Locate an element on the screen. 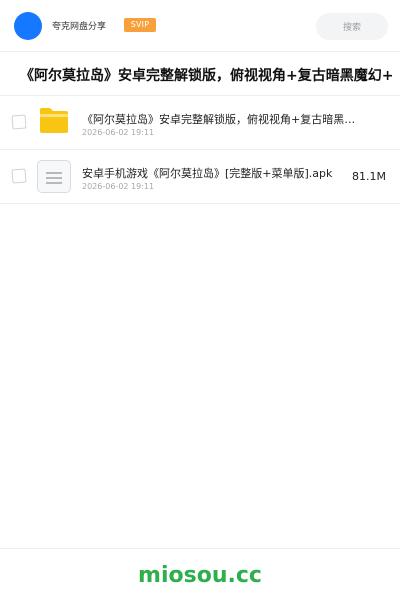 The width and height of the screenshot is (400, 600). file-name: 安卓手机游戏《阿尔莫拉岛》[完整版+菜单版].apk is located at coordinates (207, 173).